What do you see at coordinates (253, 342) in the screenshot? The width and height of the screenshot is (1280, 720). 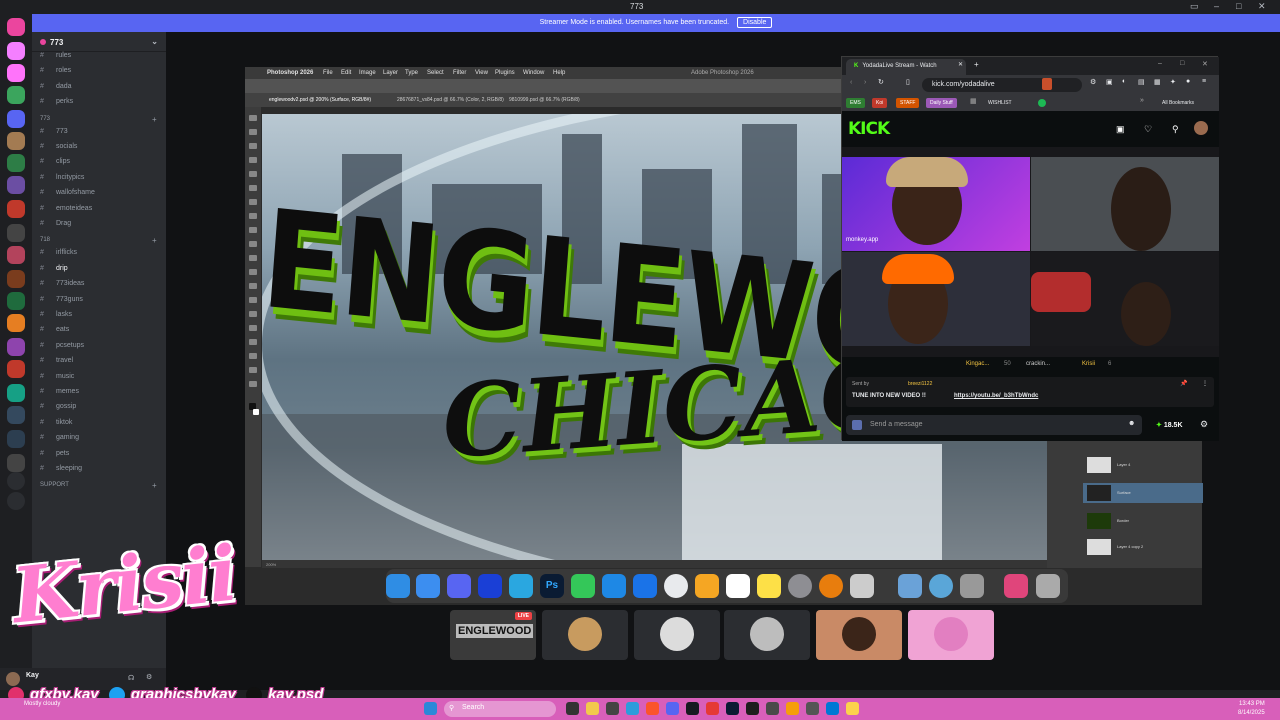 I see `path-tool-icon` at bounding box center [253, 342].